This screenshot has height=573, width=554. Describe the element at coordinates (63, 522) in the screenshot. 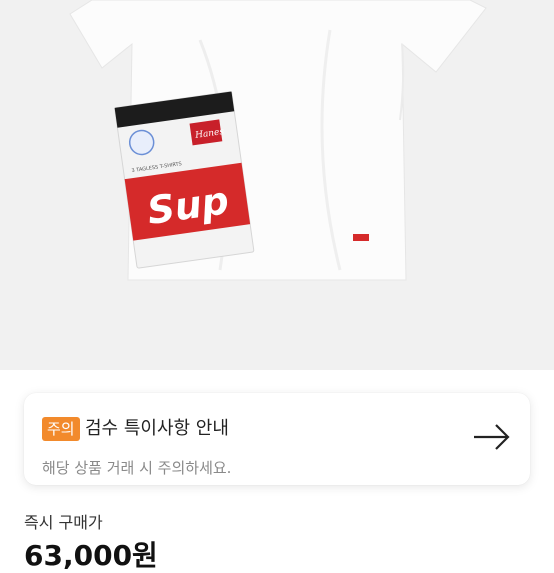

I see `instant-buy-label: 즉시 구매가` at that location.